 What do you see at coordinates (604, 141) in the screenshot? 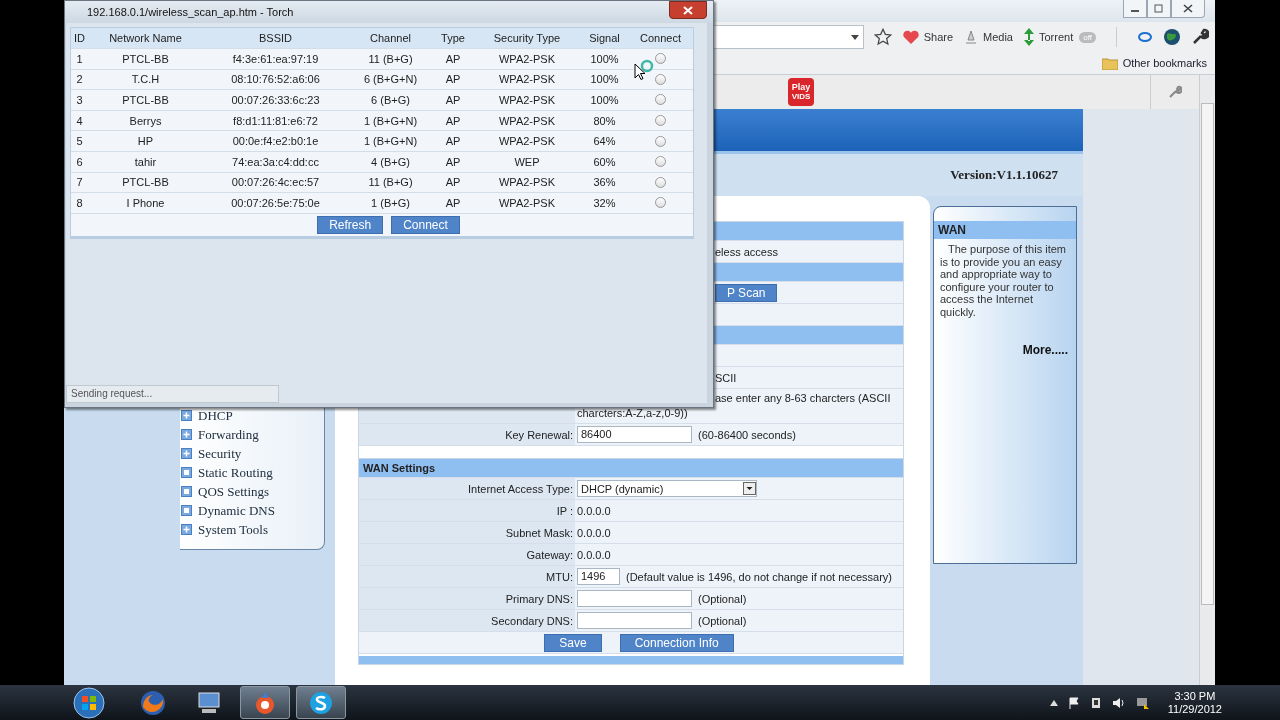
I see `table-cell-text: 64%` at bounding box center [604, 141].